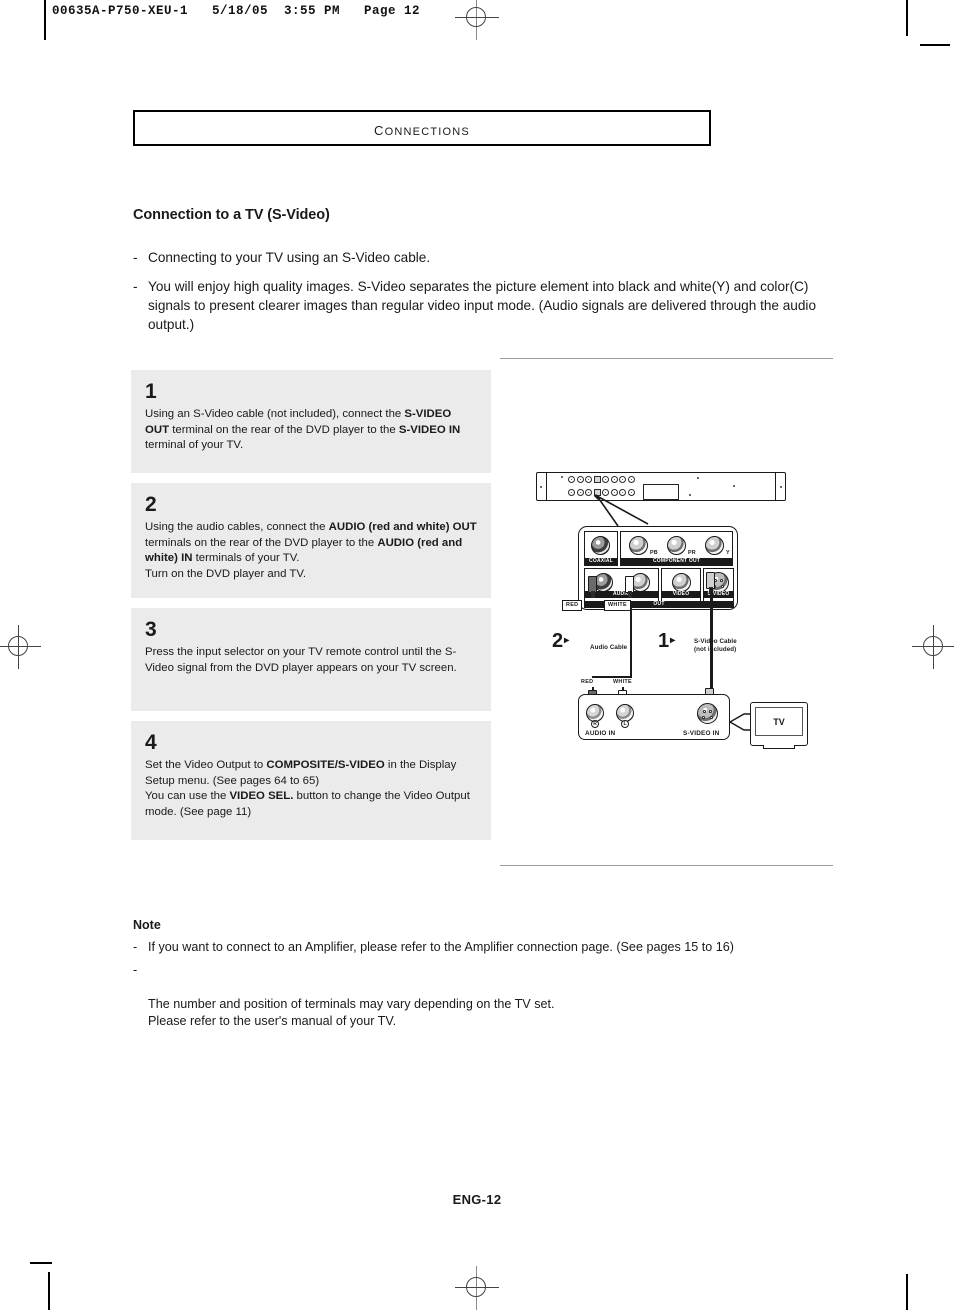  Describe the element at coordinates (710, 583) in the screenshot. I see `svideo-plug-dvd` at that location.